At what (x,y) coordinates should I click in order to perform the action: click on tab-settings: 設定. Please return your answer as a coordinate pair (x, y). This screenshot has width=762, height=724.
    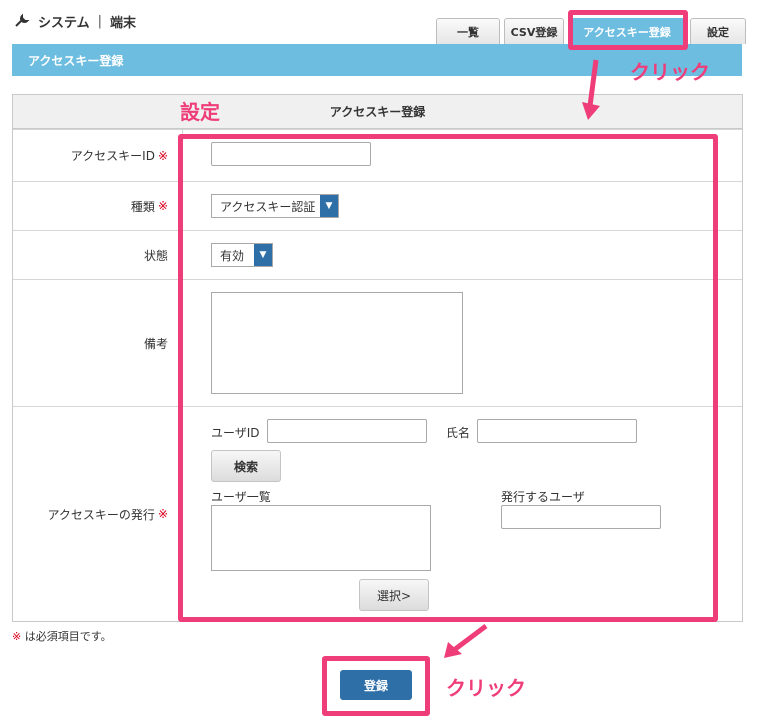
    Looking at the image, I should click on (718, 31).